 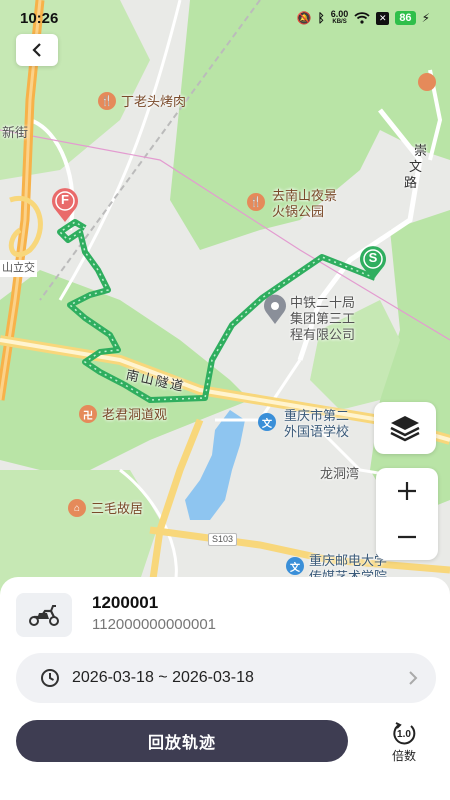 I want to click on net-speed: 6.00 KB/S, so click(x=340, y=18).